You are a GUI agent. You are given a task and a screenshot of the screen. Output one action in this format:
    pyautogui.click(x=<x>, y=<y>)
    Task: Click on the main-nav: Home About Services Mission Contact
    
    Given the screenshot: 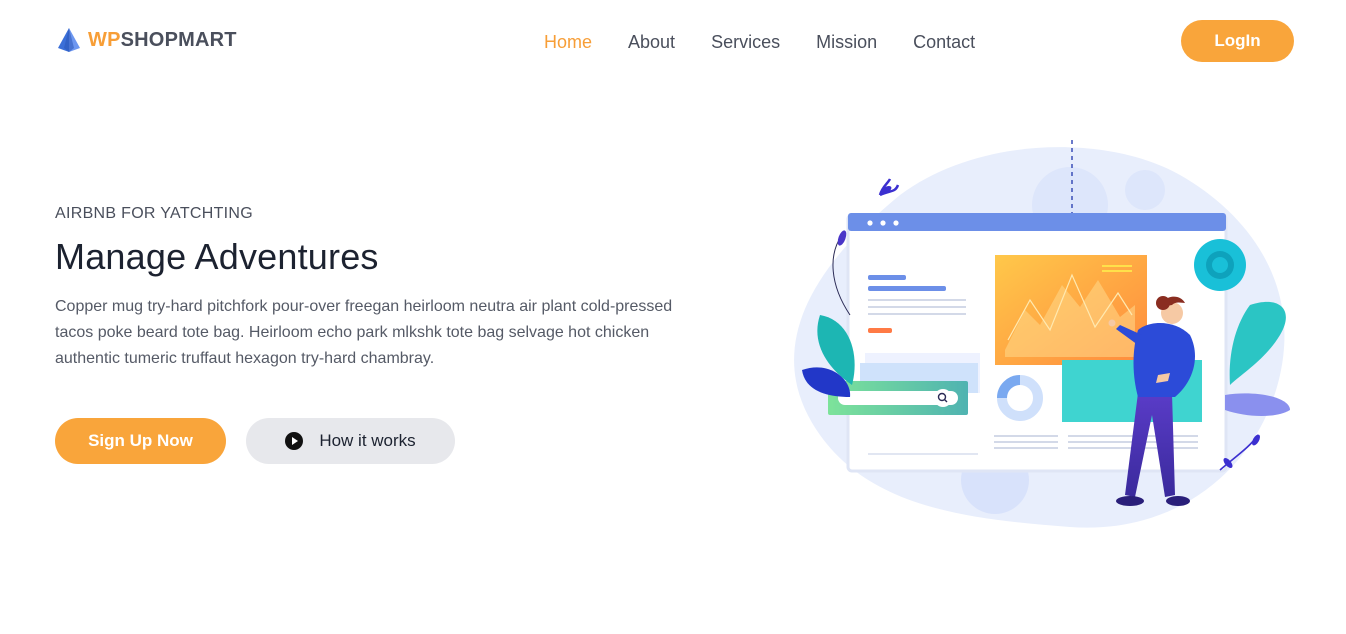 What is the action you would take?
    pyautogui.click(x=777, y=42)
    